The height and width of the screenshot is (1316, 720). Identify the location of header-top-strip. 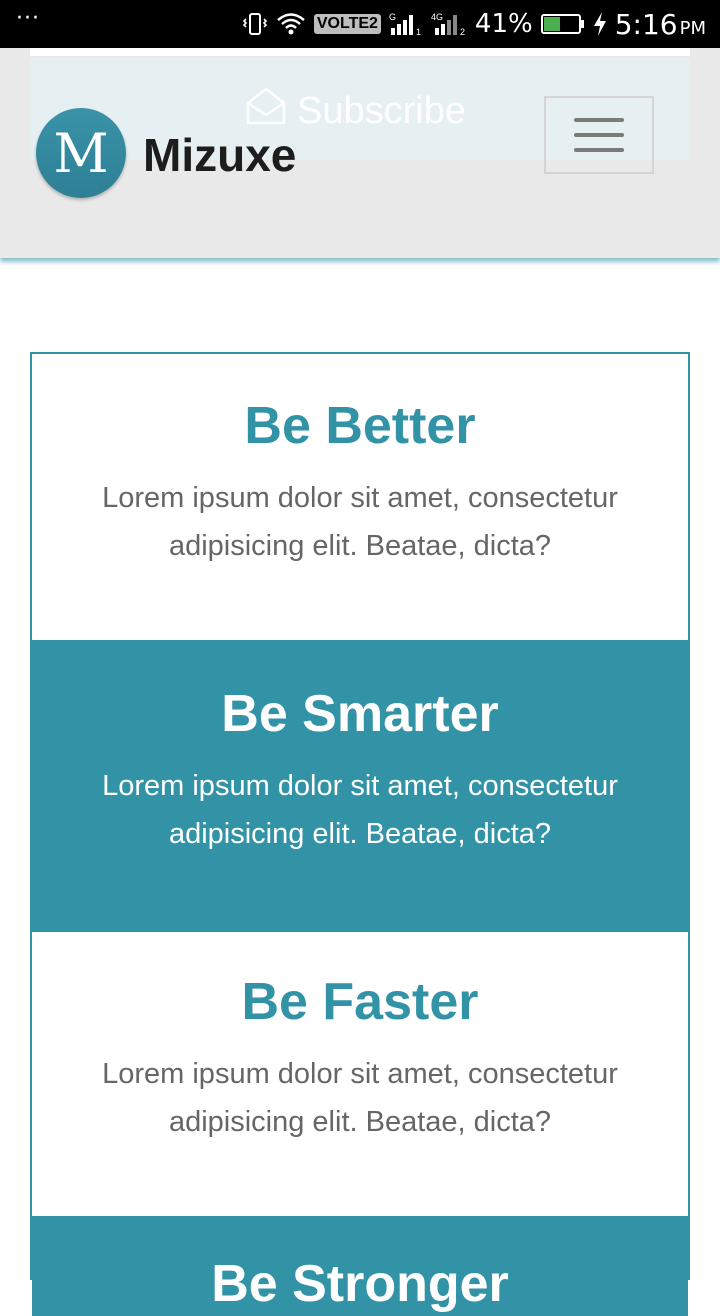
(360, 52).